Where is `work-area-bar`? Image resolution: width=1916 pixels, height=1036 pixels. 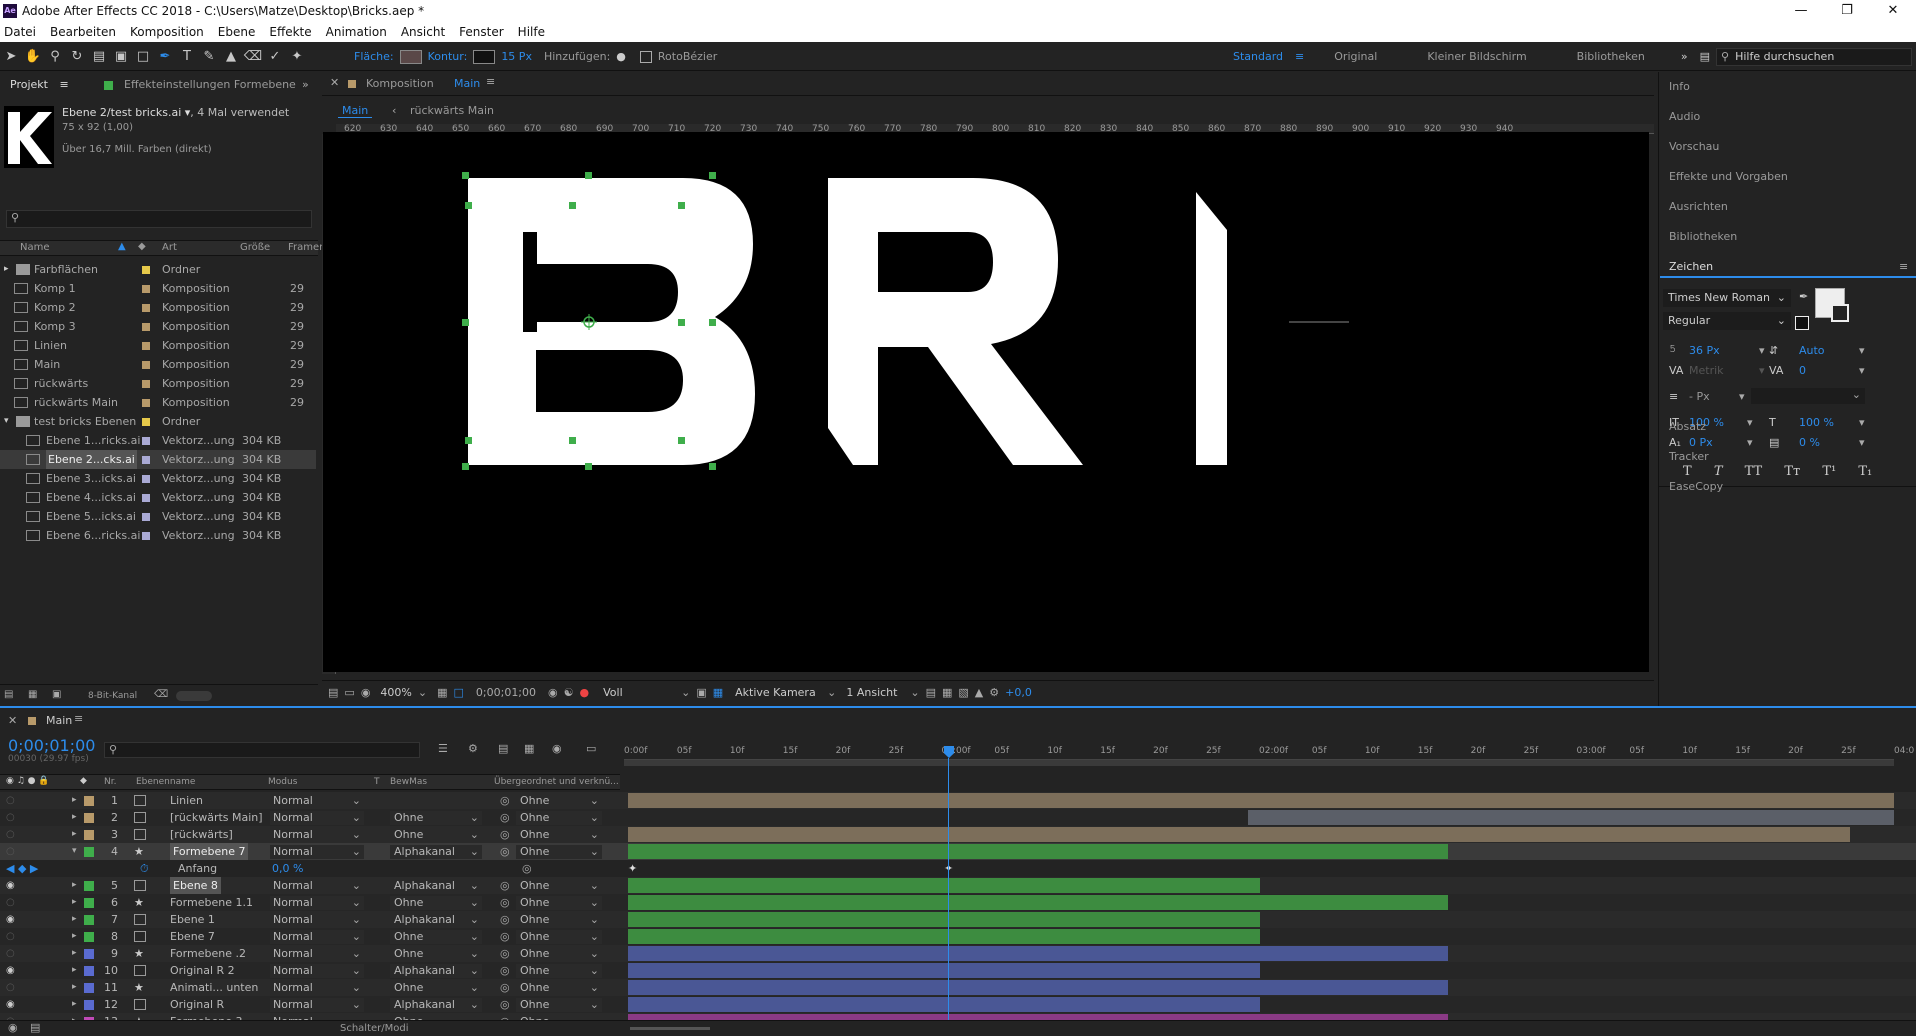
work-area-bar is located at coordinates (1259, 763).